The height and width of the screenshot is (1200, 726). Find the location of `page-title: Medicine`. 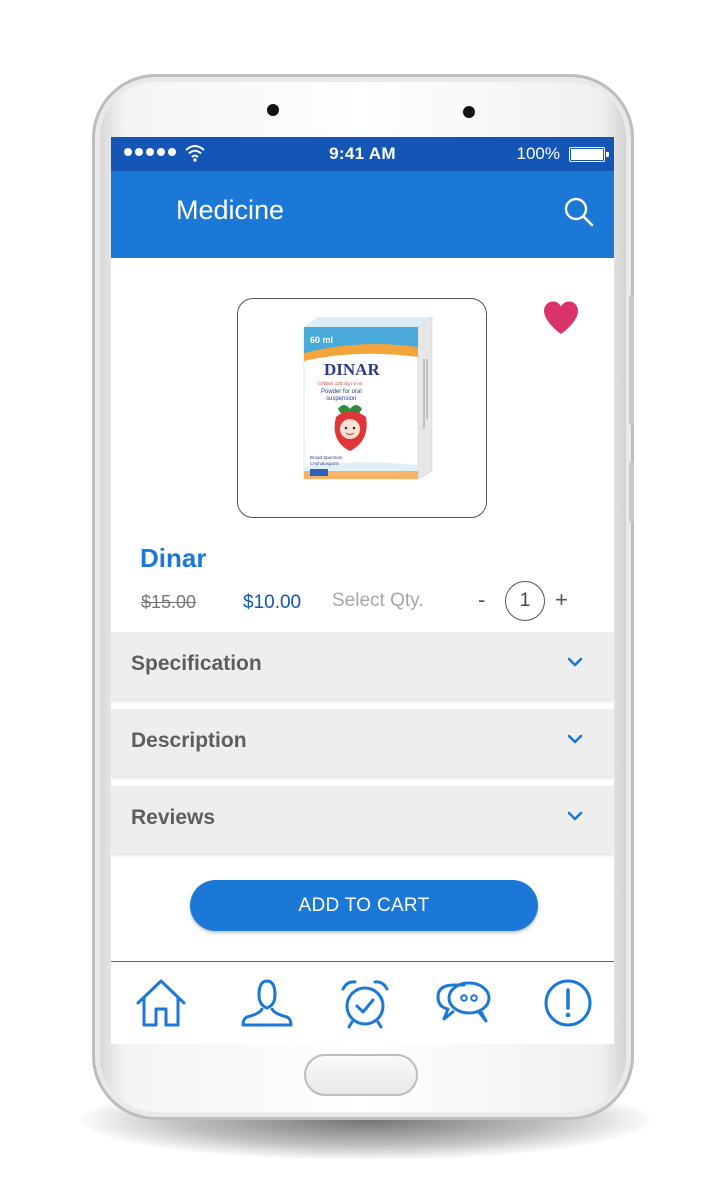

page-title: Medicine is located at coordinates (230, 210).